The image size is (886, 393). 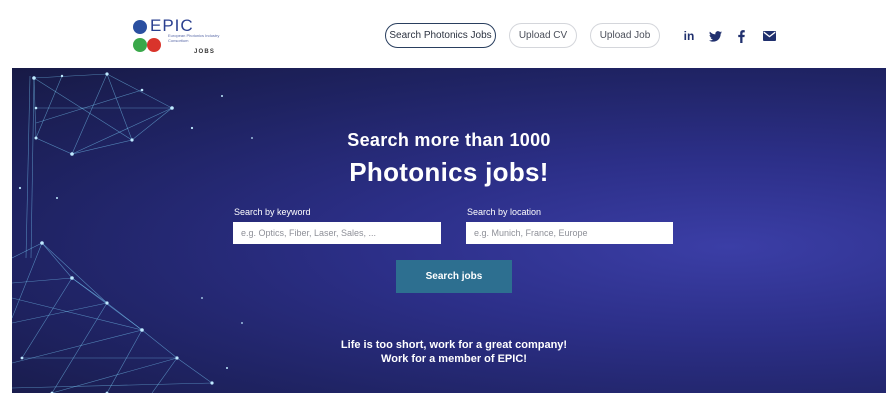 What do you see at coordinates (272, 212) in the screenshot?
I see `keyword-label: Search by keyword` at bounding box center [272, 212].